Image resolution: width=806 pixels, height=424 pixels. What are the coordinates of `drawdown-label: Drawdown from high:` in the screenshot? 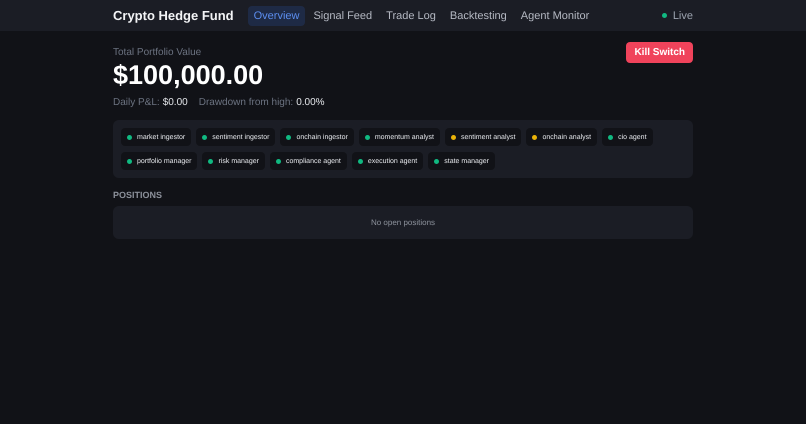 It's located at (246, 102).